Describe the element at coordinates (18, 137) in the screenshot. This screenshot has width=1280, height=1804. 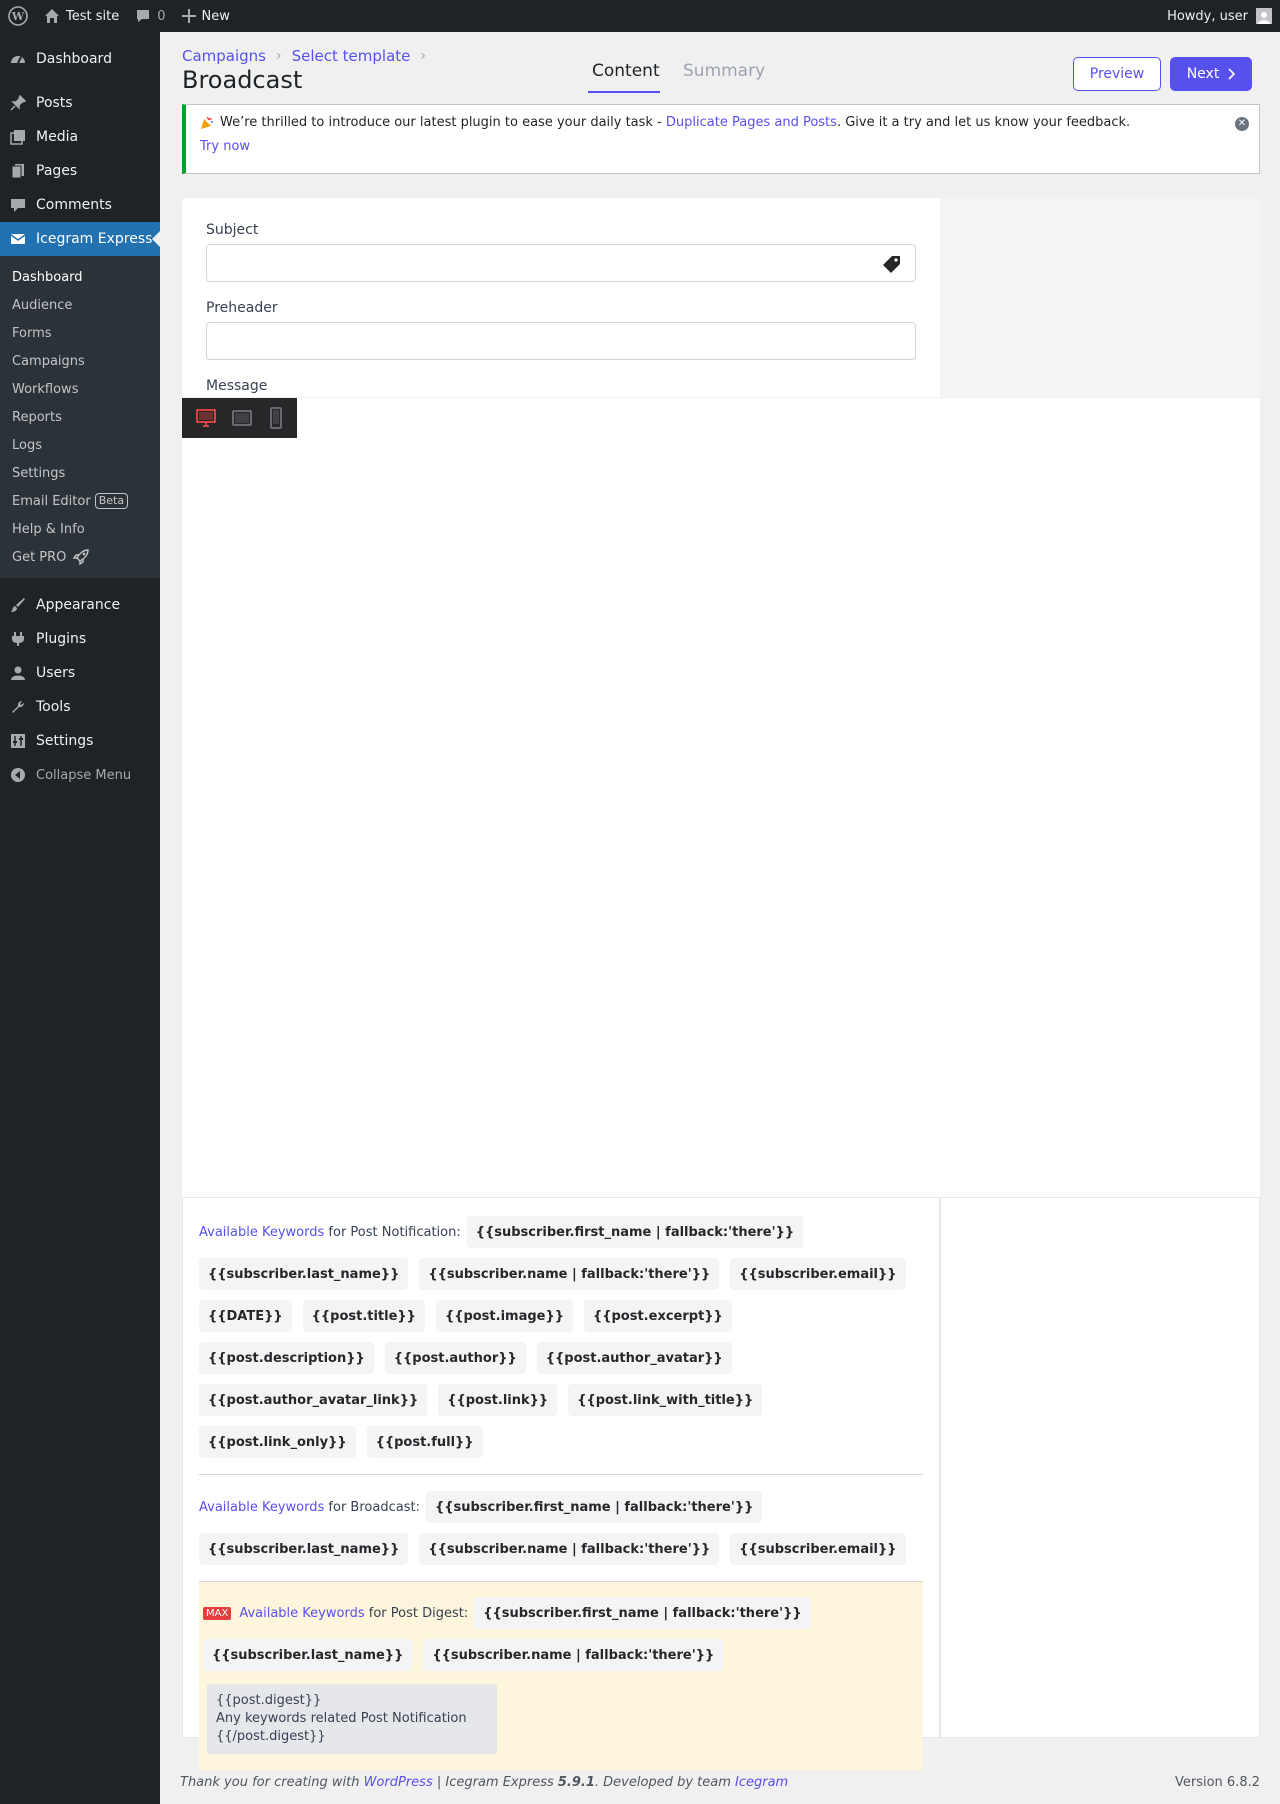
I see `media-icon` at that location.